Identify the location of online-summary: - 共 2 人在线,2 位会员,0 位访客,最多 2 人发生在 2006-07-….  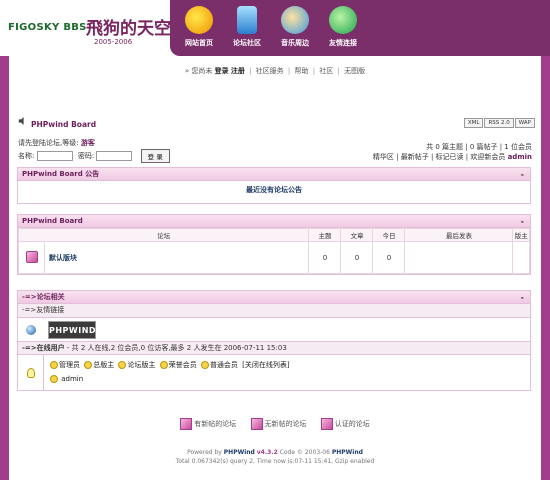
(176, 348).